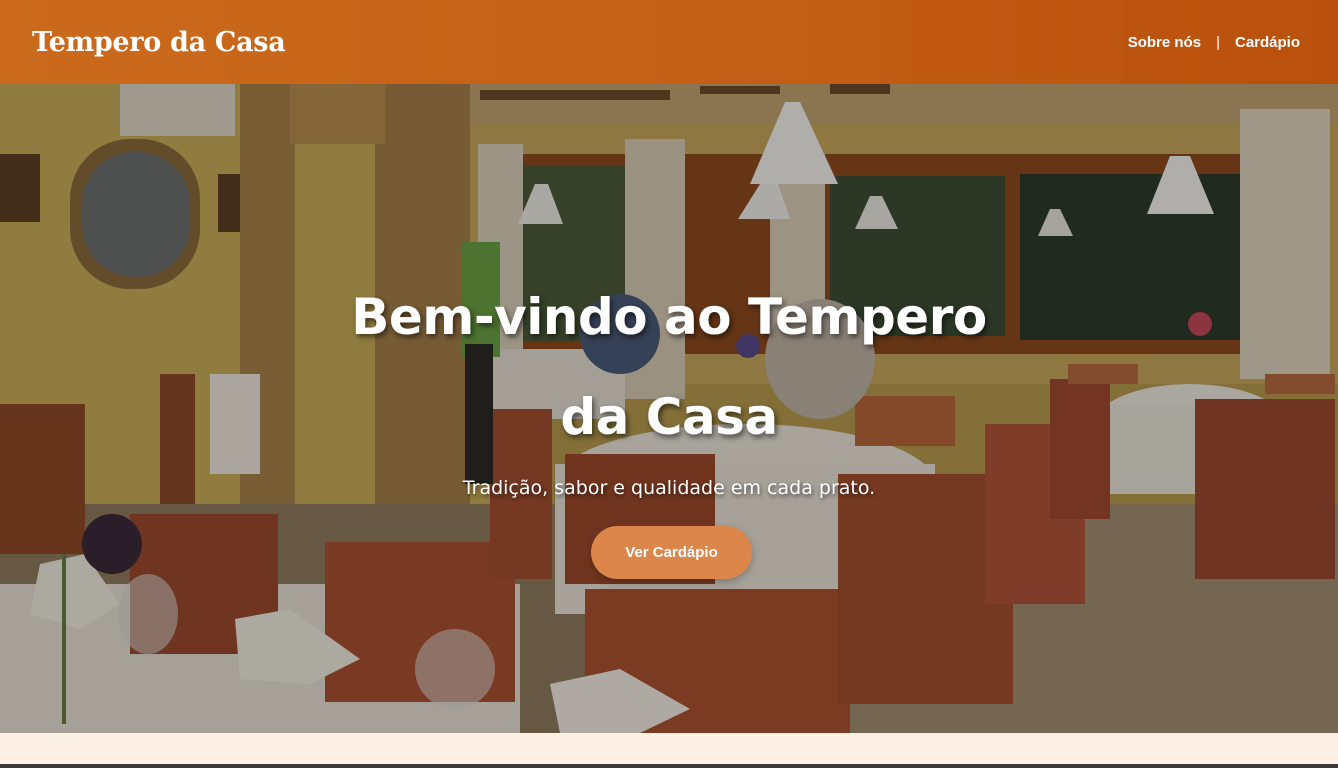 Image resolution: width=1338 pixels, height=768 pixels. What do you see at coordinates (669, 367) in the screenshot?
I see `hero-title: Bem-vindo ao Tempero da Casa` at bounding box center [669, 367].